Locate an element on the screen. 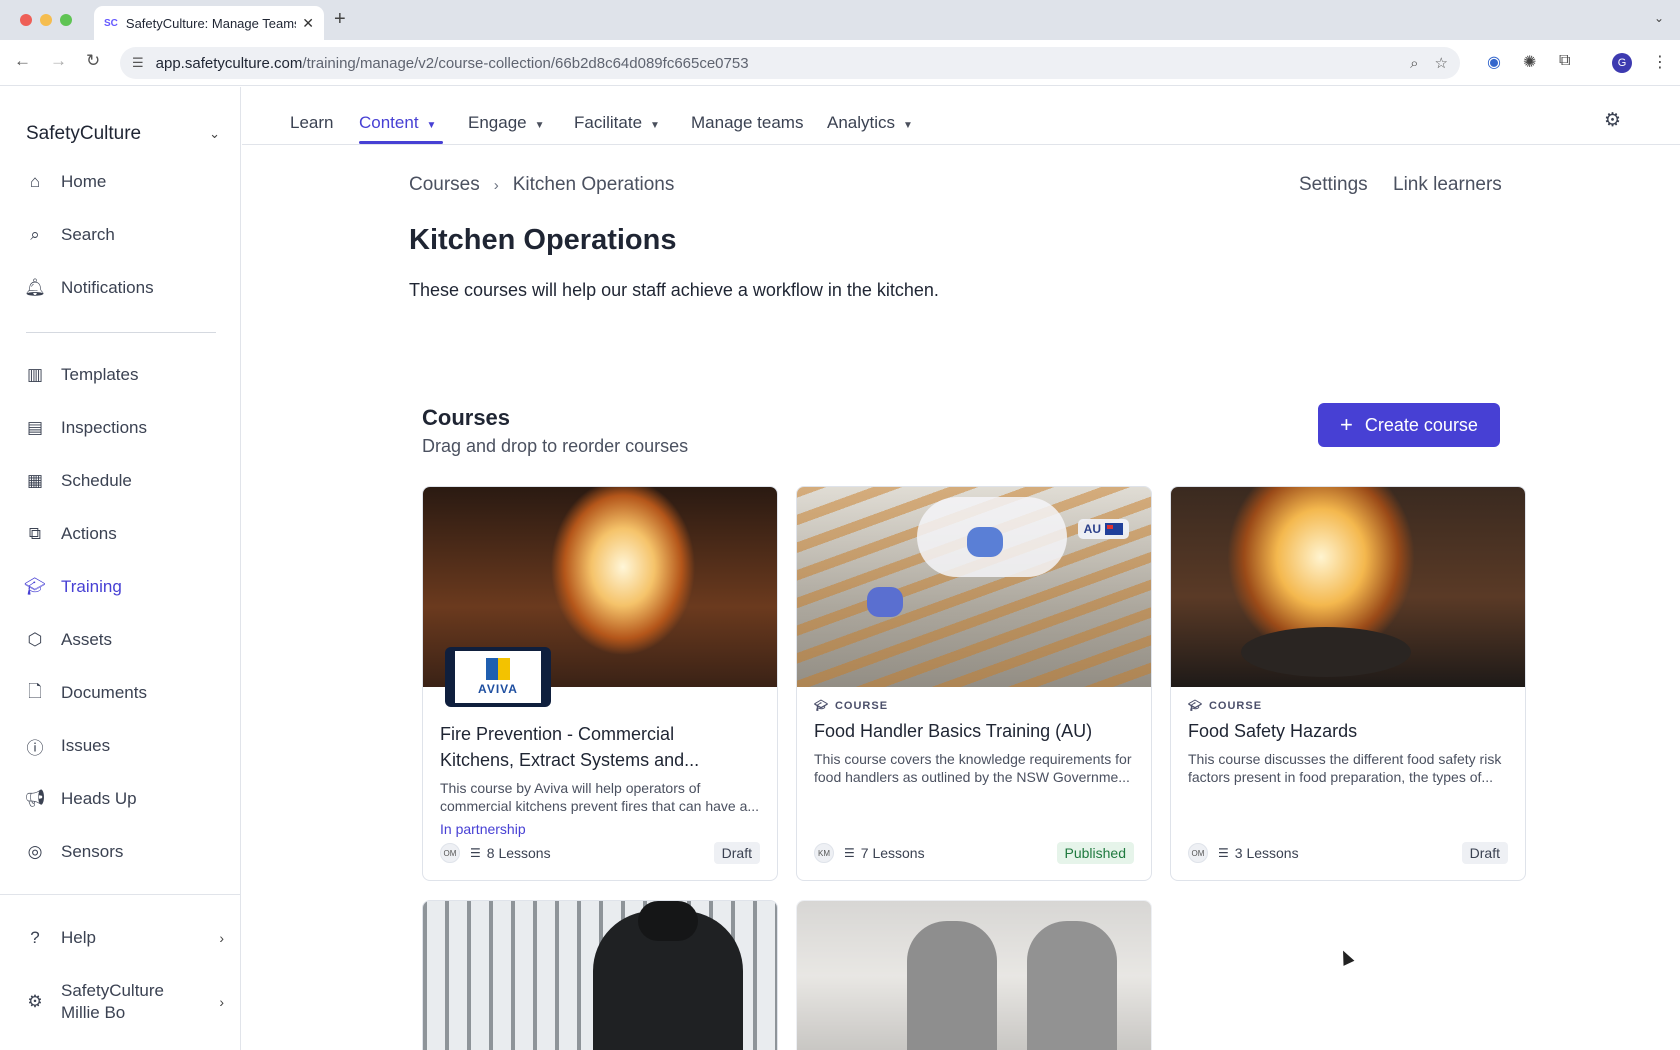 The image size is (1680, 1050). sidebar-item-label: Actions is located at coordinates (89, 533).